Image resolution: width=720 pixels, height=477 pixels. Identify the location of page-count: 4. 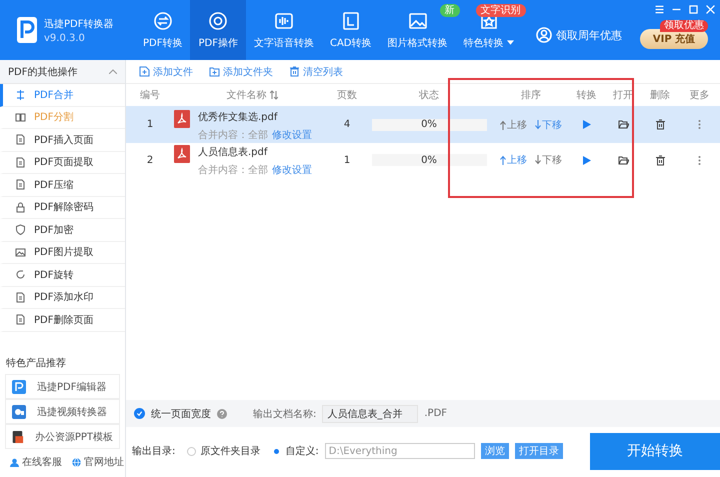
(347, 124).